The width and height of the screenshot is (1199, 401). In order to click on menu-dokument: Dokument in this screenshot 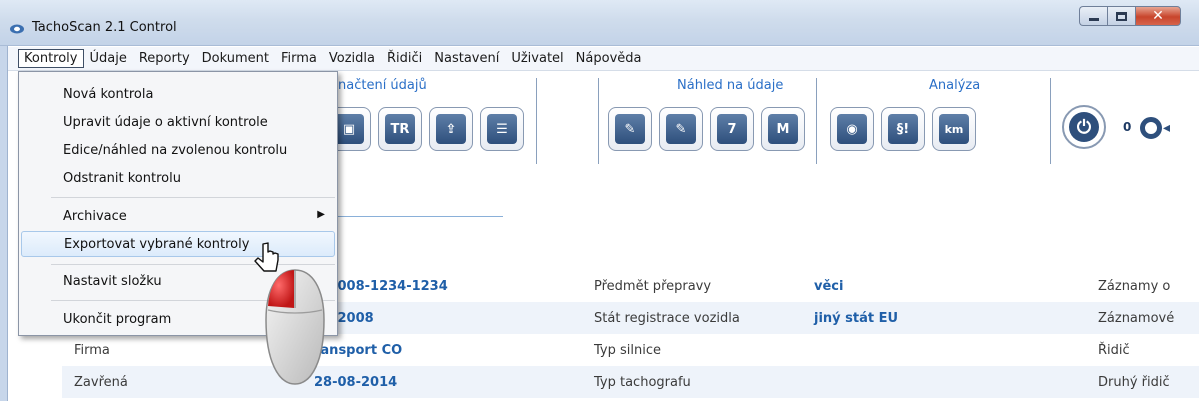, I will do `click(235, 58)`.